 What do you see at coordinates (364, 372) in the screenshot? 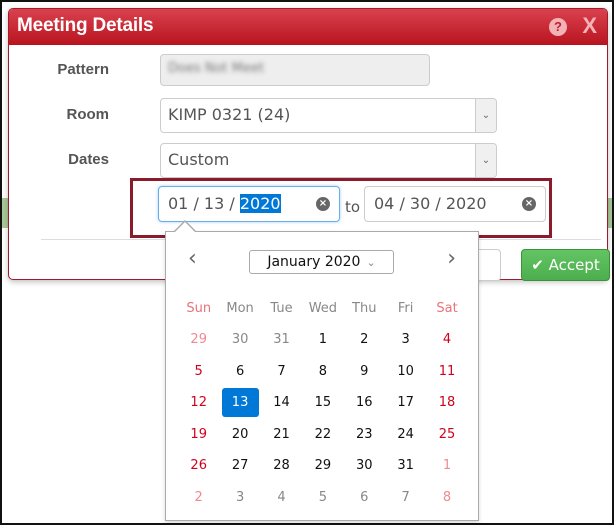
I see `calendar-day: 9` at bounding box center [364, 372].